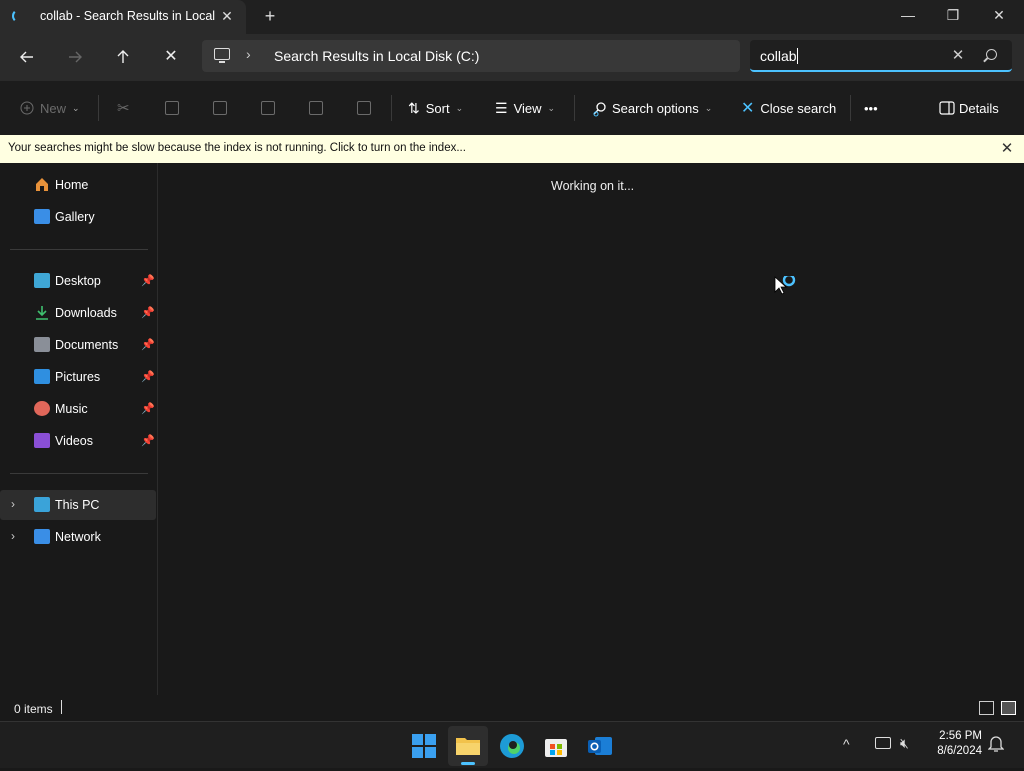 The image size is (1024, 771). I want to click on taskbar-edge, so click(512, 746).